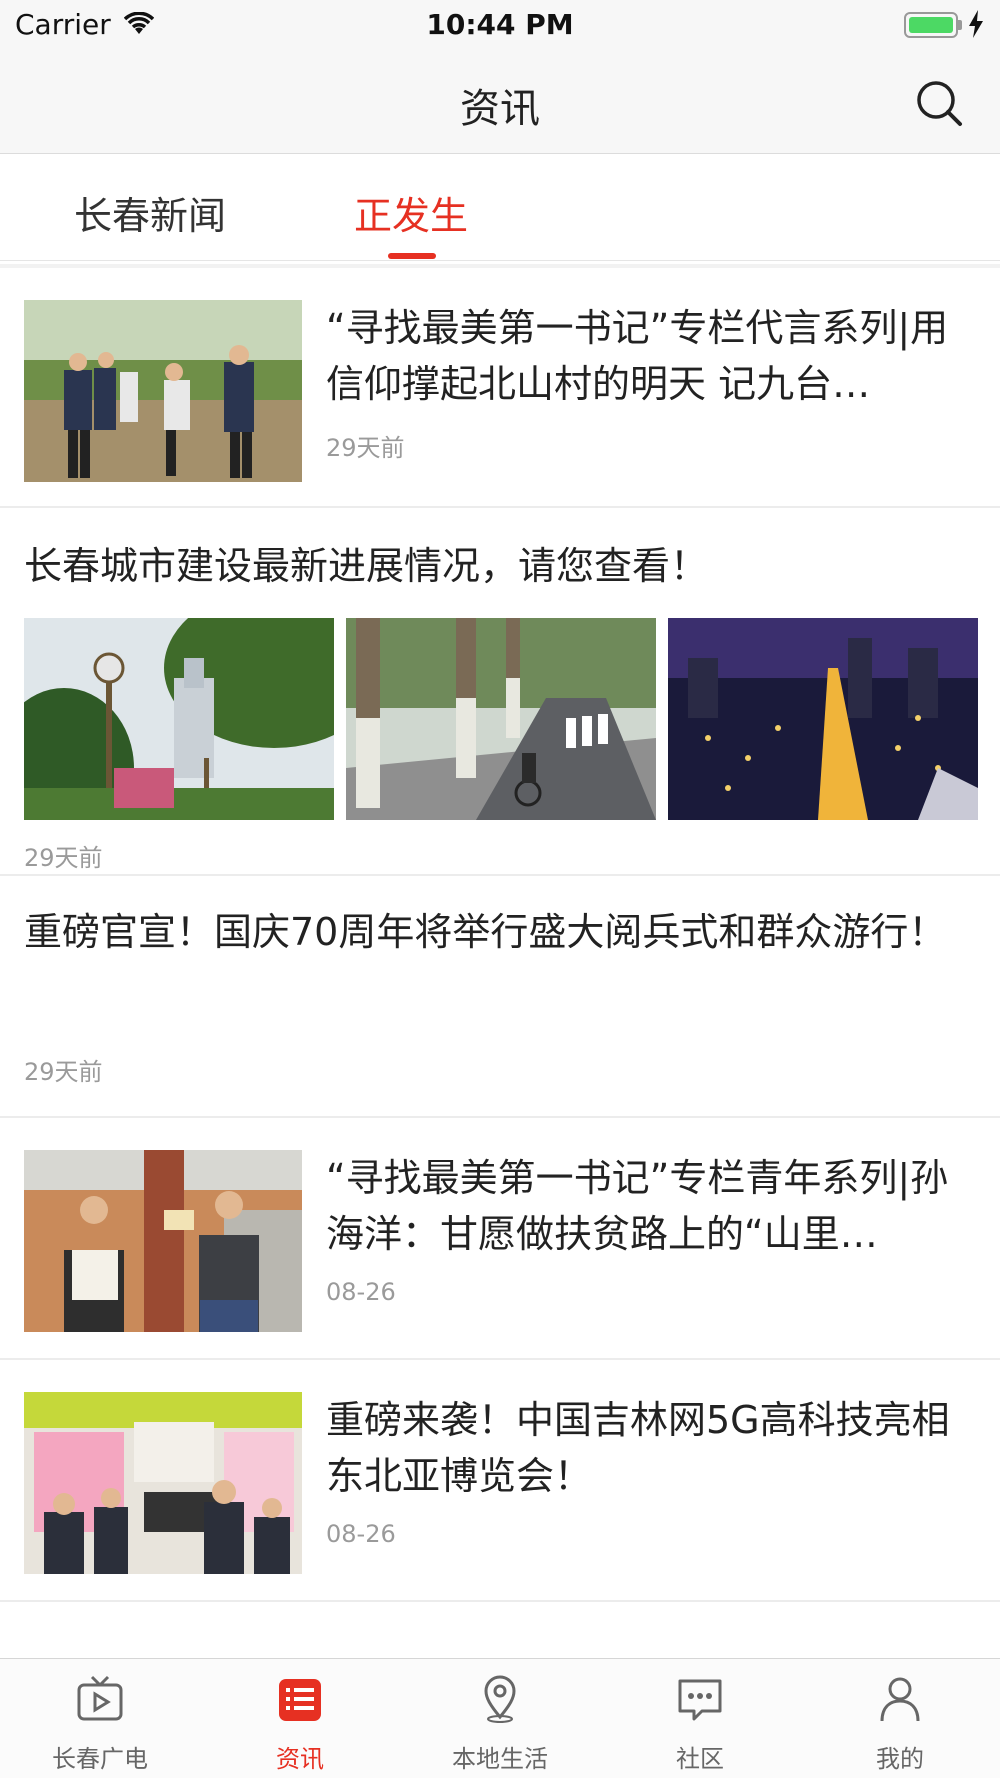 The width and height of the screenshot is (1000, 1778). Describe the element at coordinates (412, 256) in the screenshot. I see `active-tab-indicator` at that location.